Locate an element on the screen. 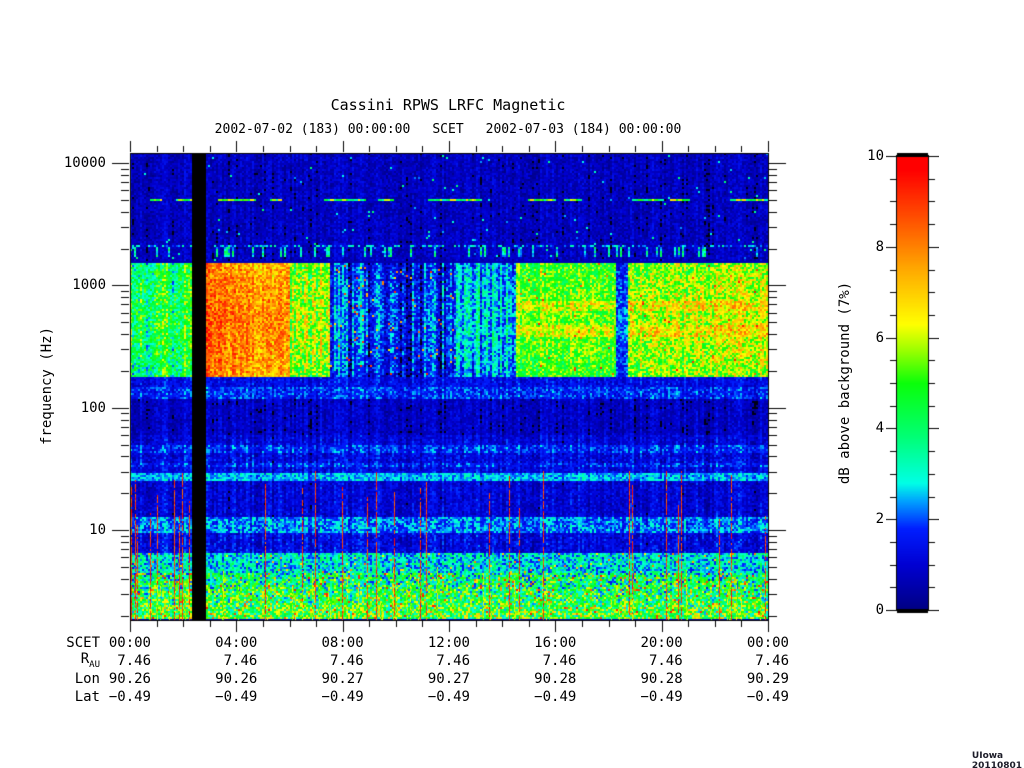  version-stamp: UIowa 20110801 is located at coordinates (997, 759).